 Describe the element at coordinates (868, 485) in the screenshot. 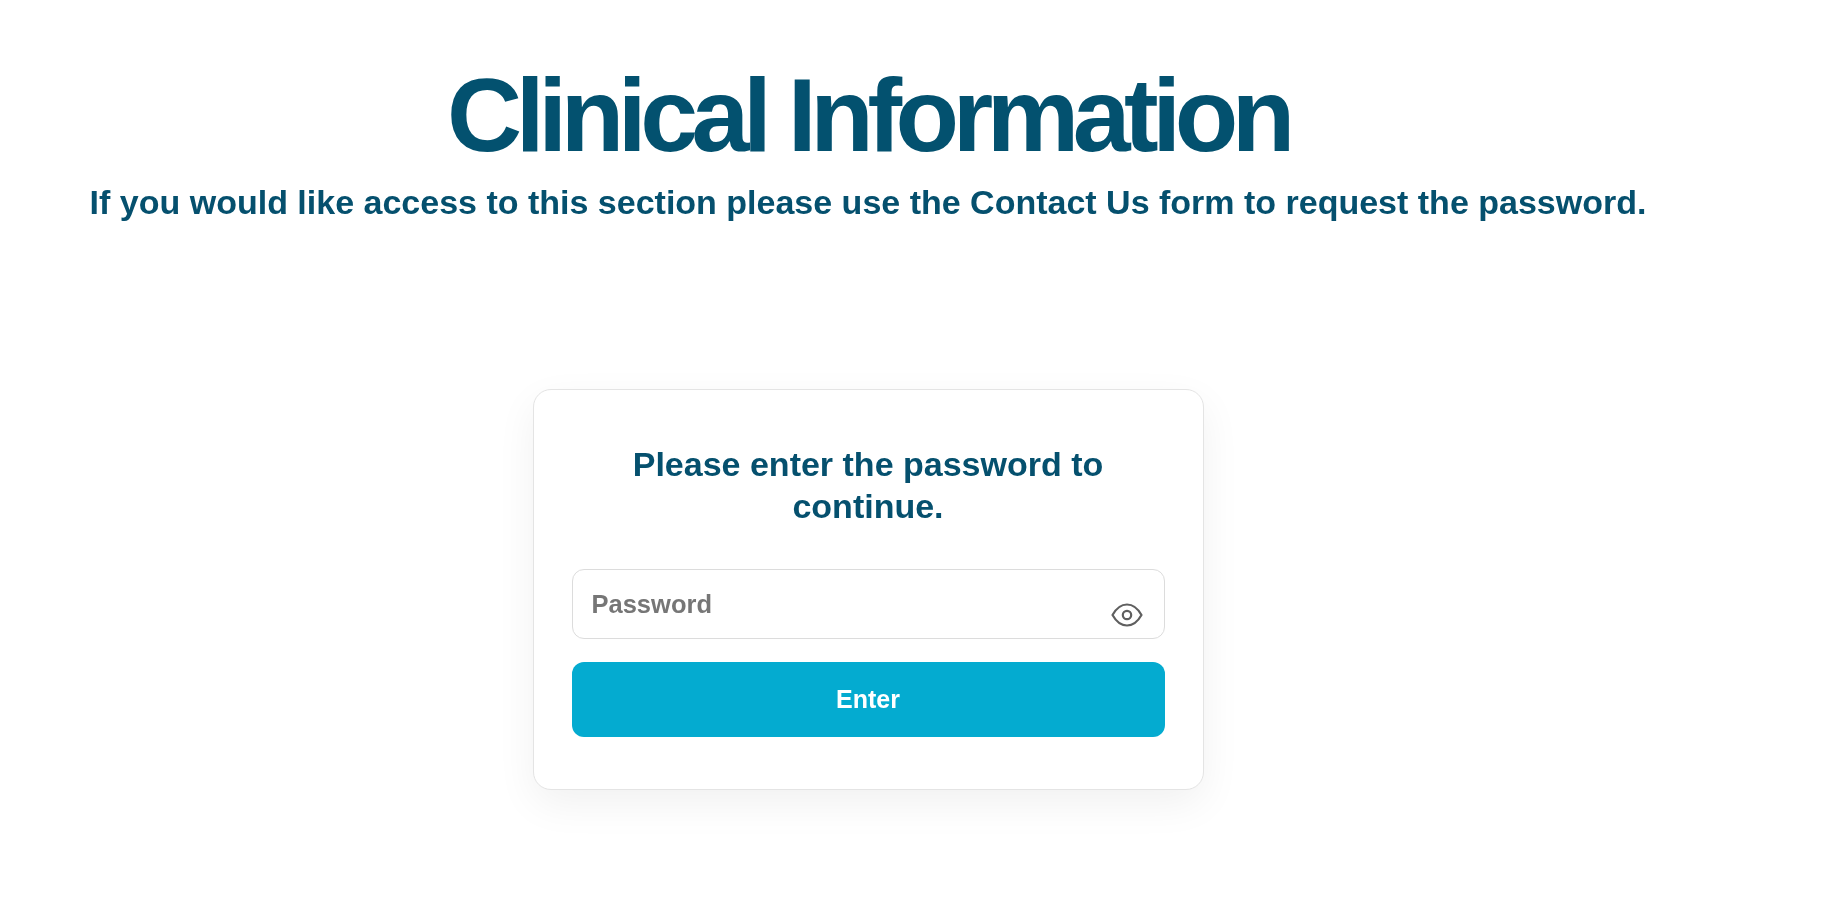

I see `card-heading: Please enter the password to continue.` at that location.